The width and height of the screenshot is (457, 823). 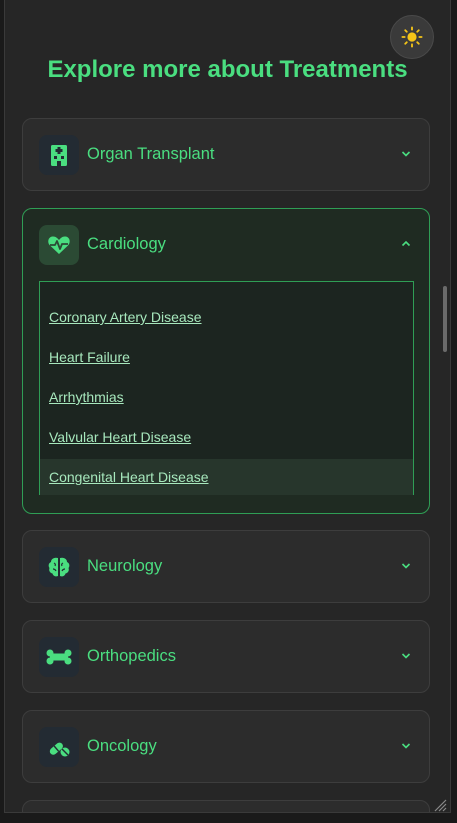 I want to click on scrollbar-thumb, so click(x=445, y=319).